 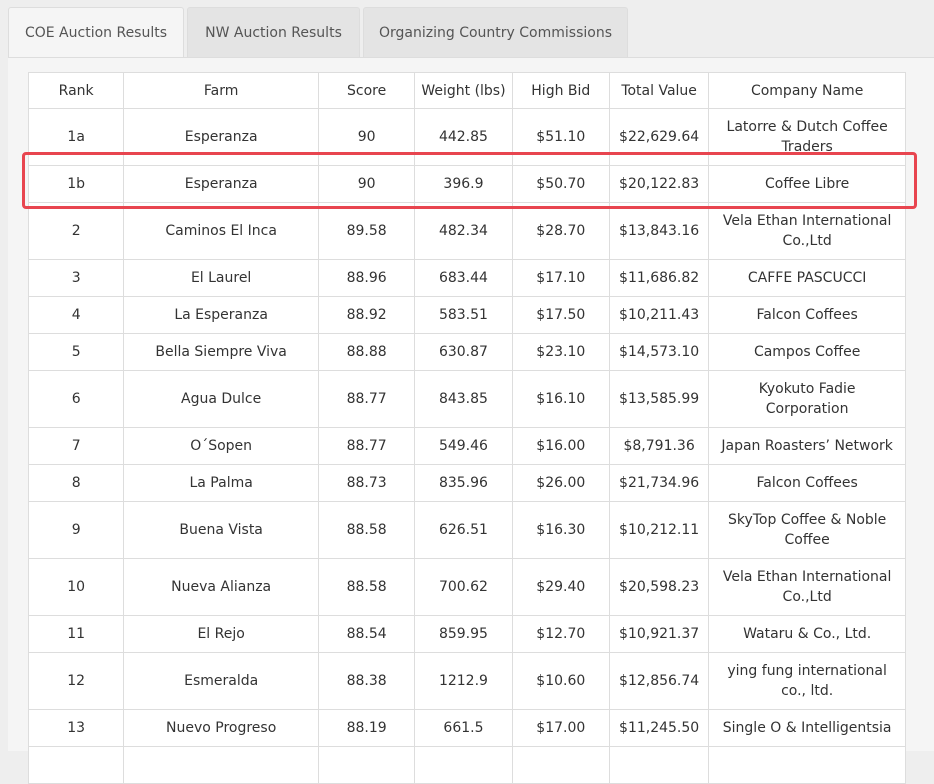 I want to click on cell-weight: 661.5, so click(x=463, y=728).